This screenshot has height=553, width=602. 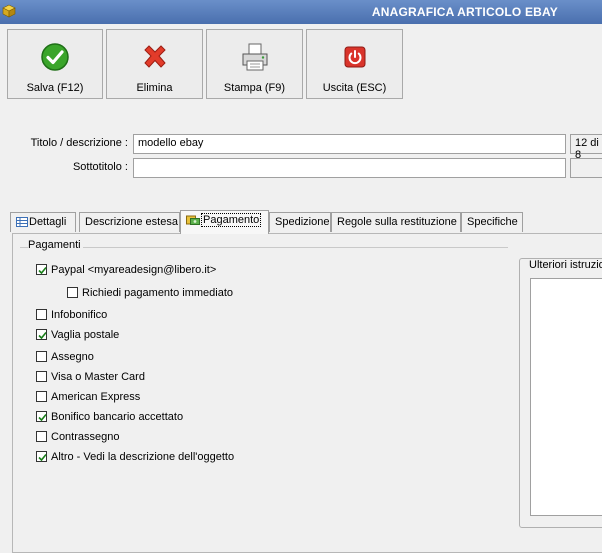 What do you see at coordinates (134, 270) in the screenshot?
I see `payment-option-label: Paypal <myareadesign@libero.it>` at bounding box center [134, 270].